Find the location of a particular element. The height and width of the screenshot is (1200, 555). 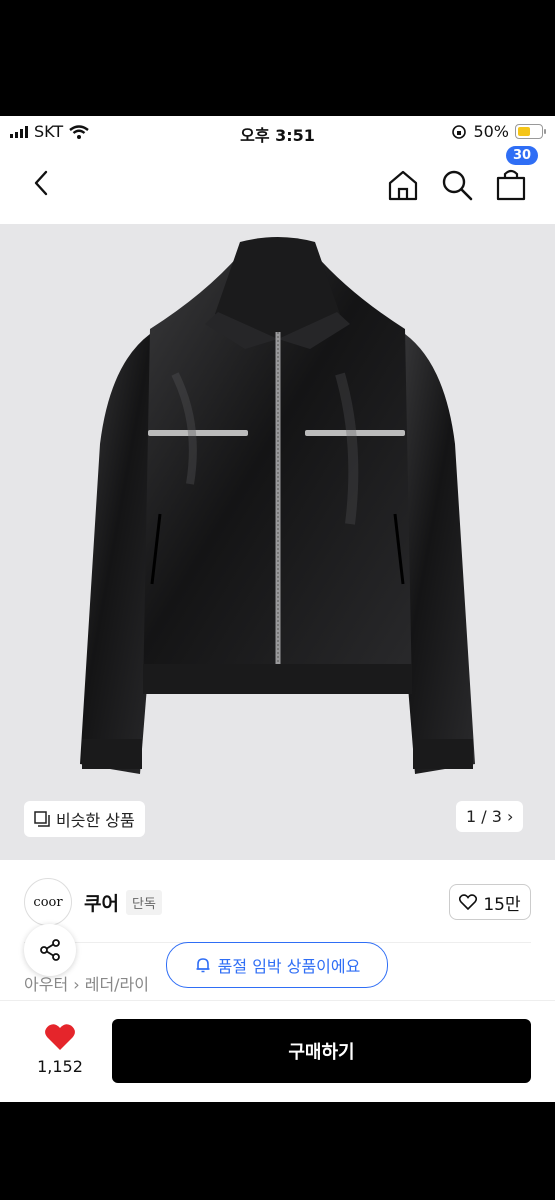

low-stock-toast: 품절 임박 상품이에요 is located at coordinates (277, 965).